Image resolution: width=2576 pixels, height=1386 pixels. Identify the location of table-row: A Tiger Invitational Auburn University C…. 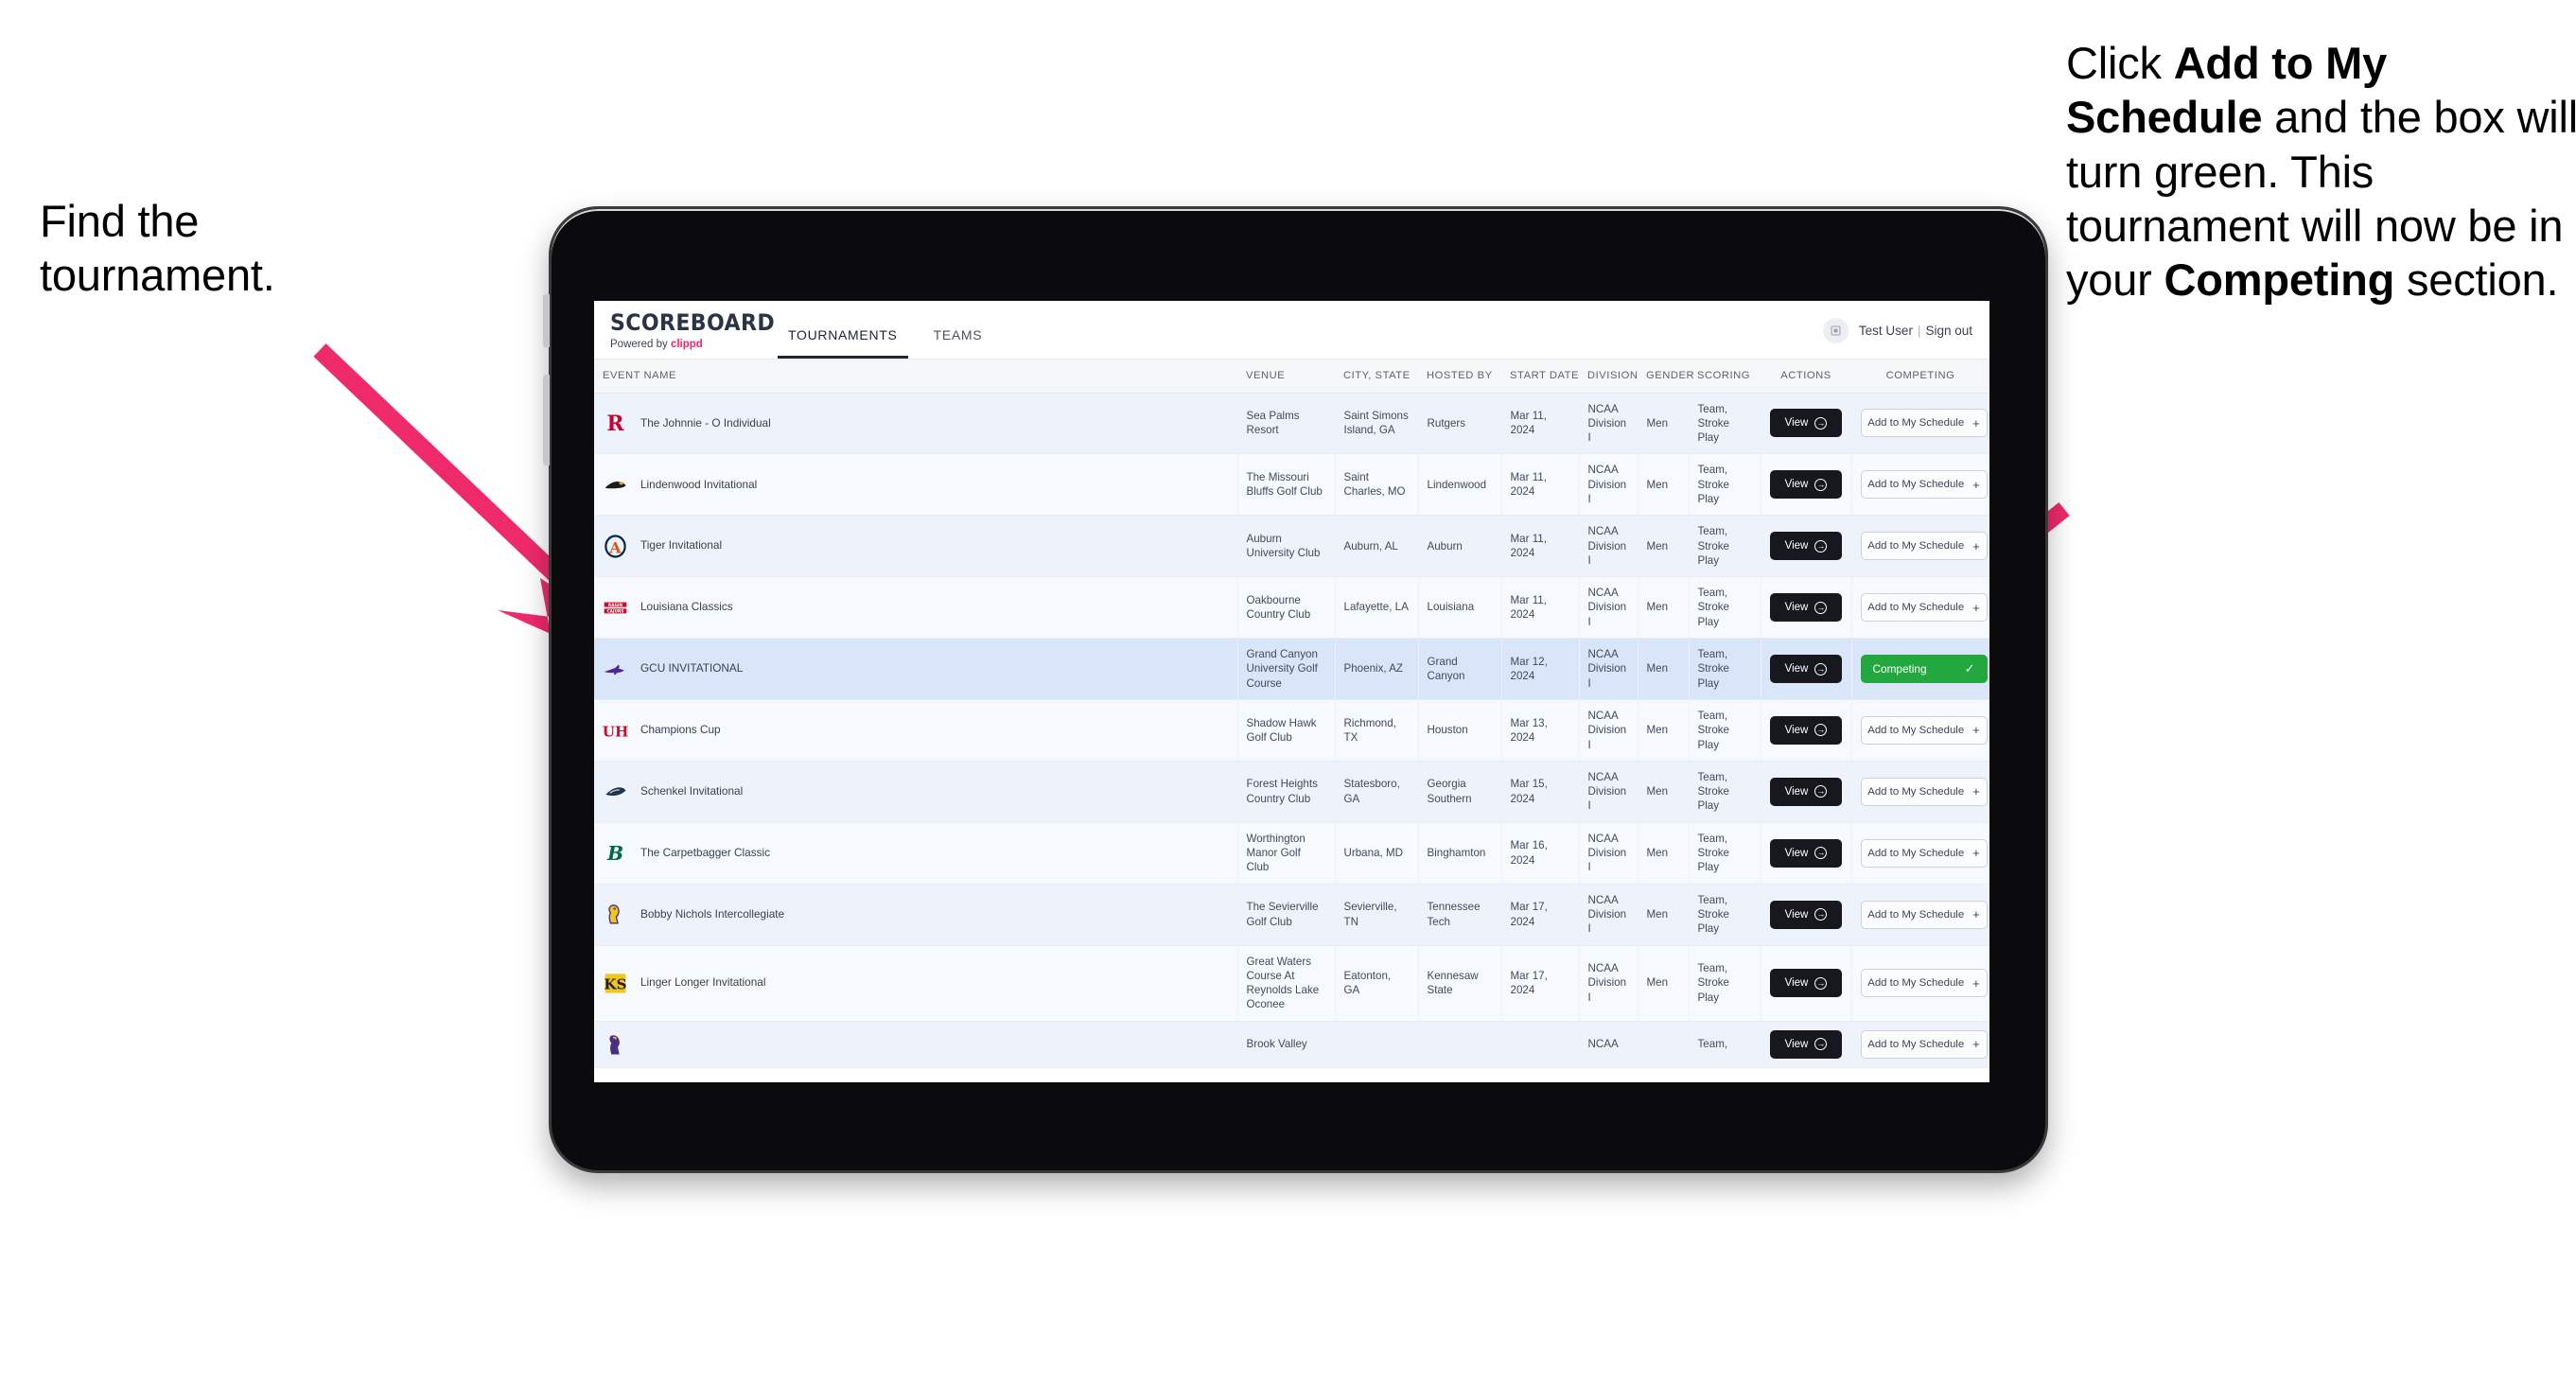
(1292, 546).